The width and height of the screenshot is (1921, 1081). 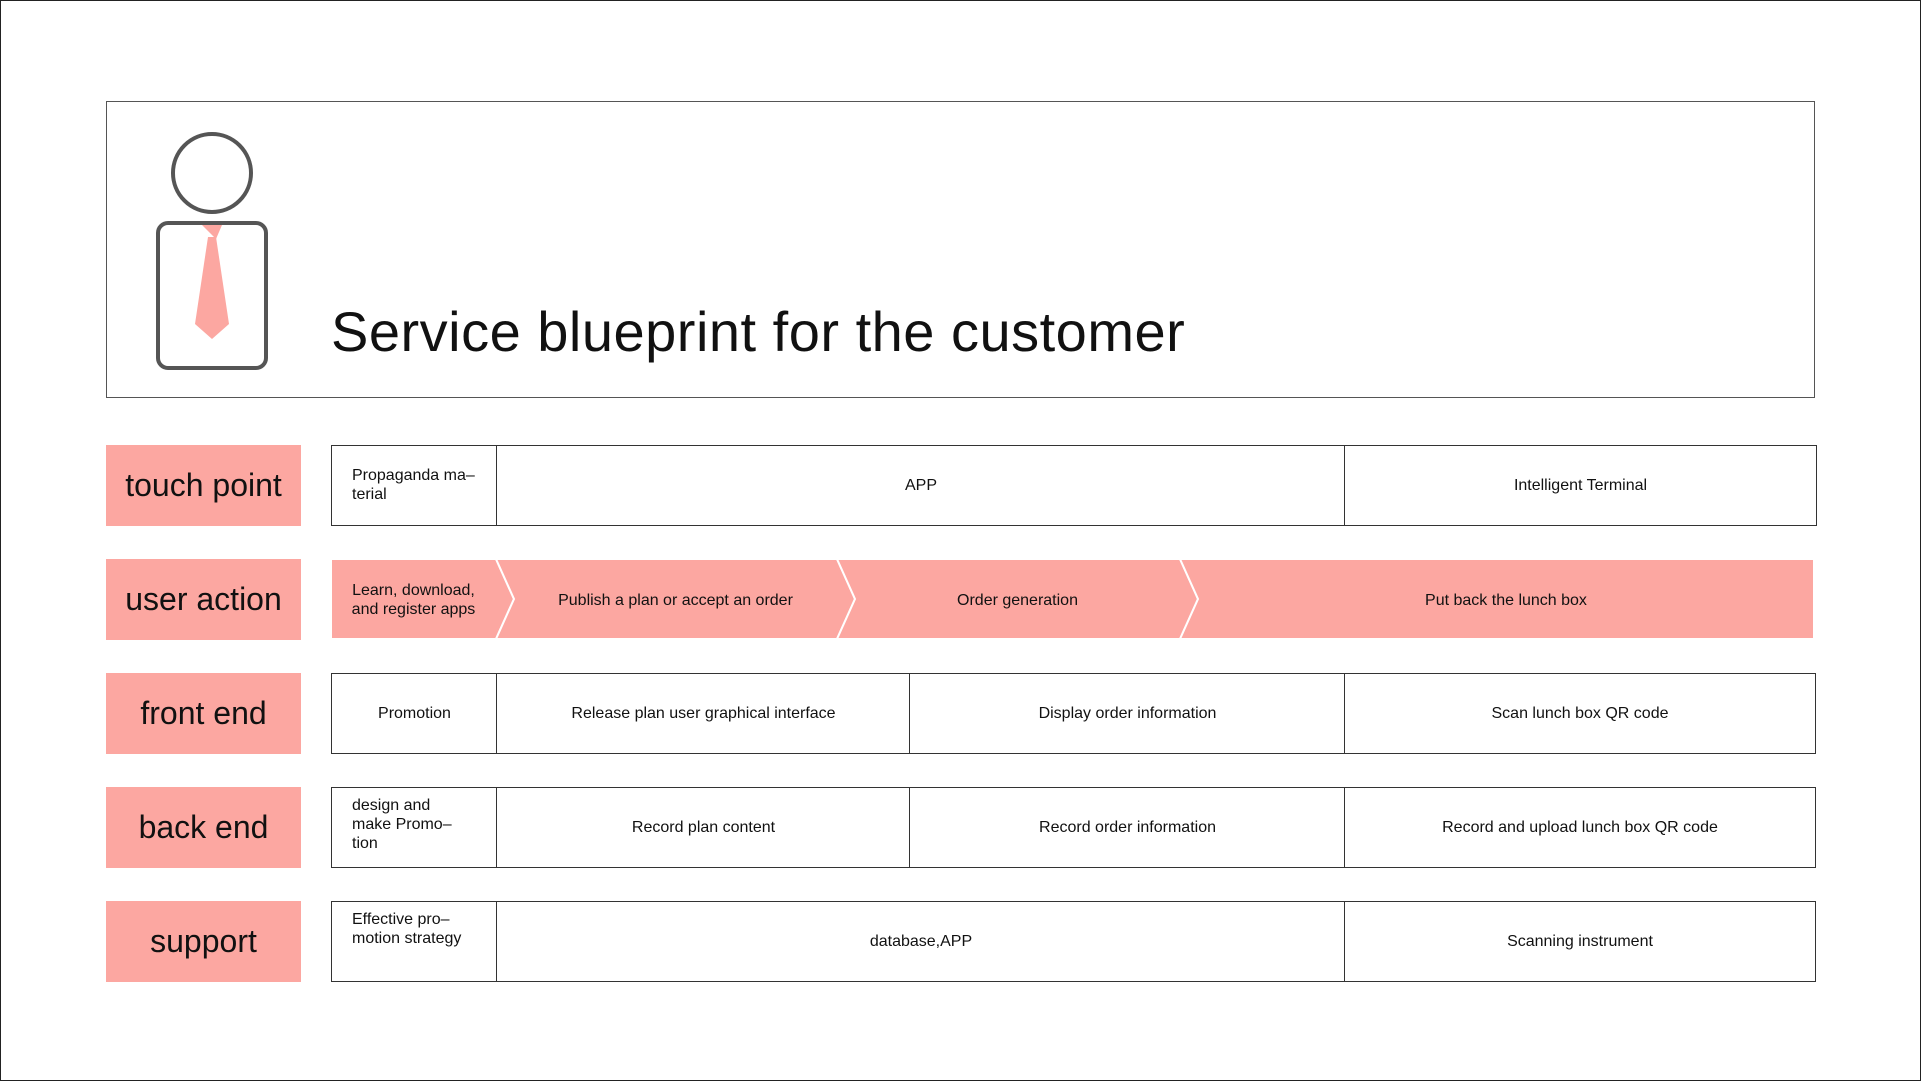 What do you see at coordinates (212, 251) in the screenshot?
I see `person-with-tie-icon` at bounding box center [212, 251].